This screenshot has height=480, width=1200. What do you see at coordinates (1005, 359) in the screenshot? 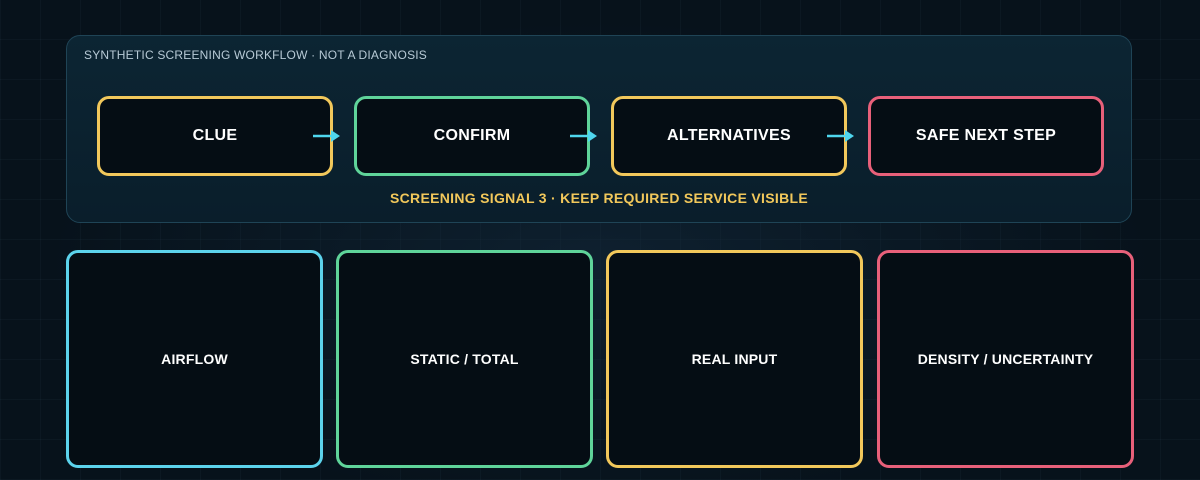
I see `card-density-uncertainty: DENSITY / UNCERTAINTY` at bounding box center [1005, 359].